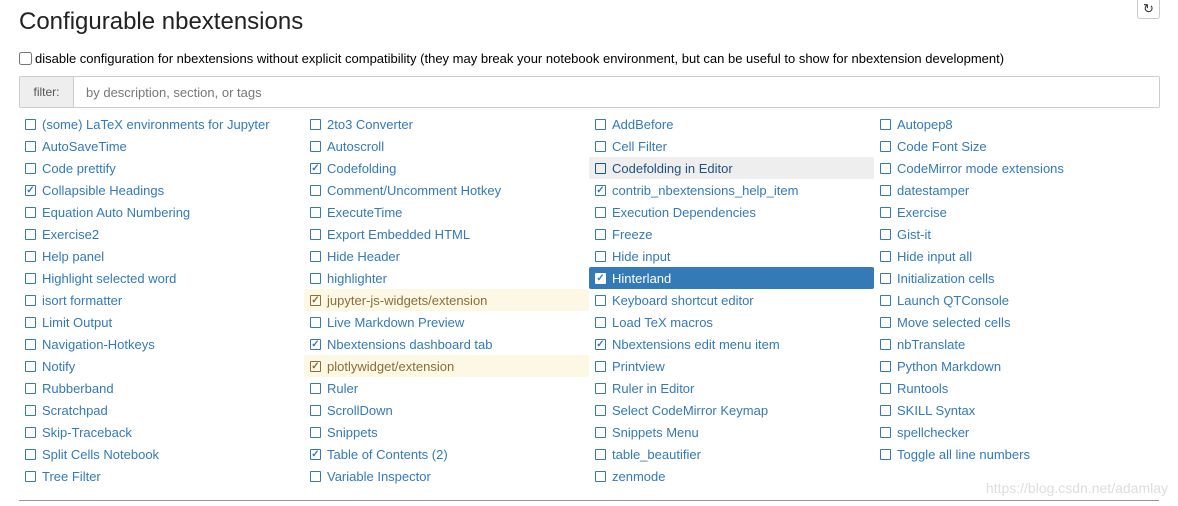 The width and height of the screenshot is (1178, 506). What do you see at coordinates (616, 92) in the screenshot?
I see `filter-input` at bounding box center [616, 92].